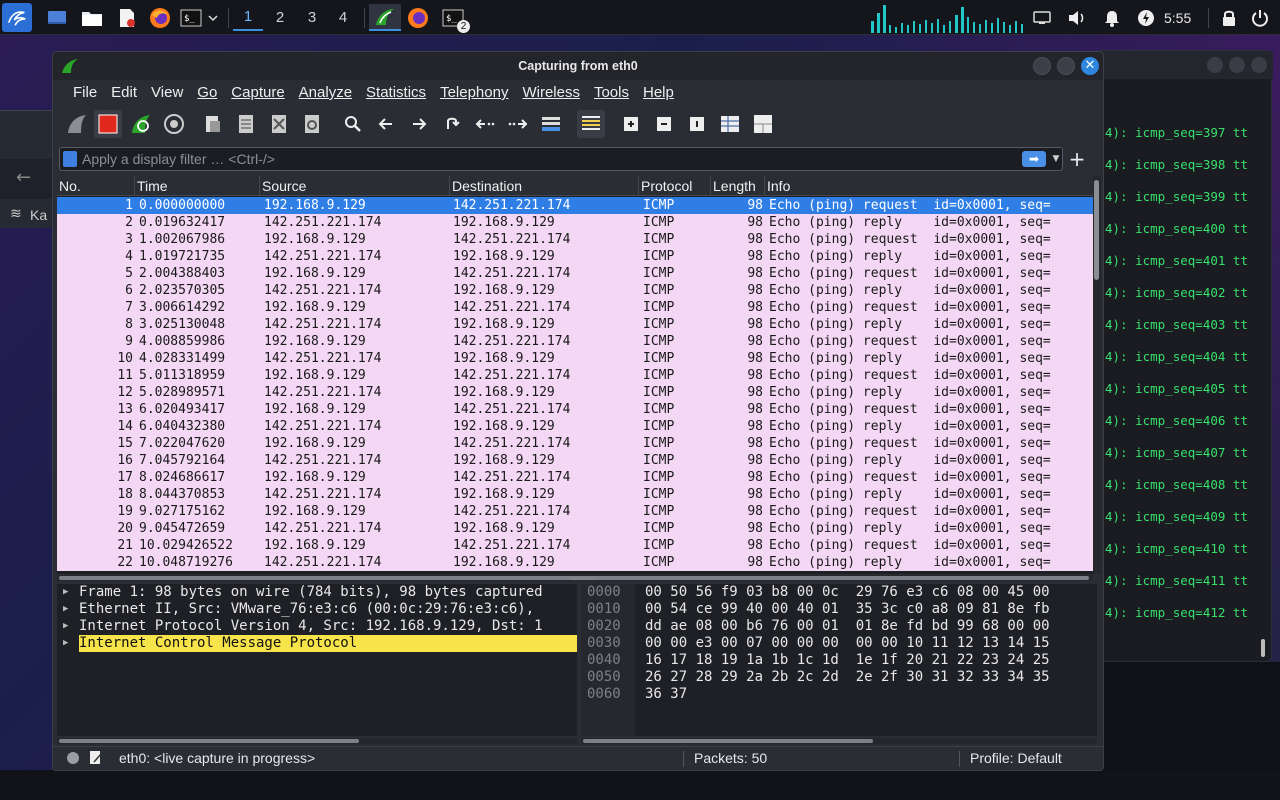 The image size is (1280, 800). Describe the element at coordinates (418, 17) in the screenshot. I see `task-firefox` at that location.